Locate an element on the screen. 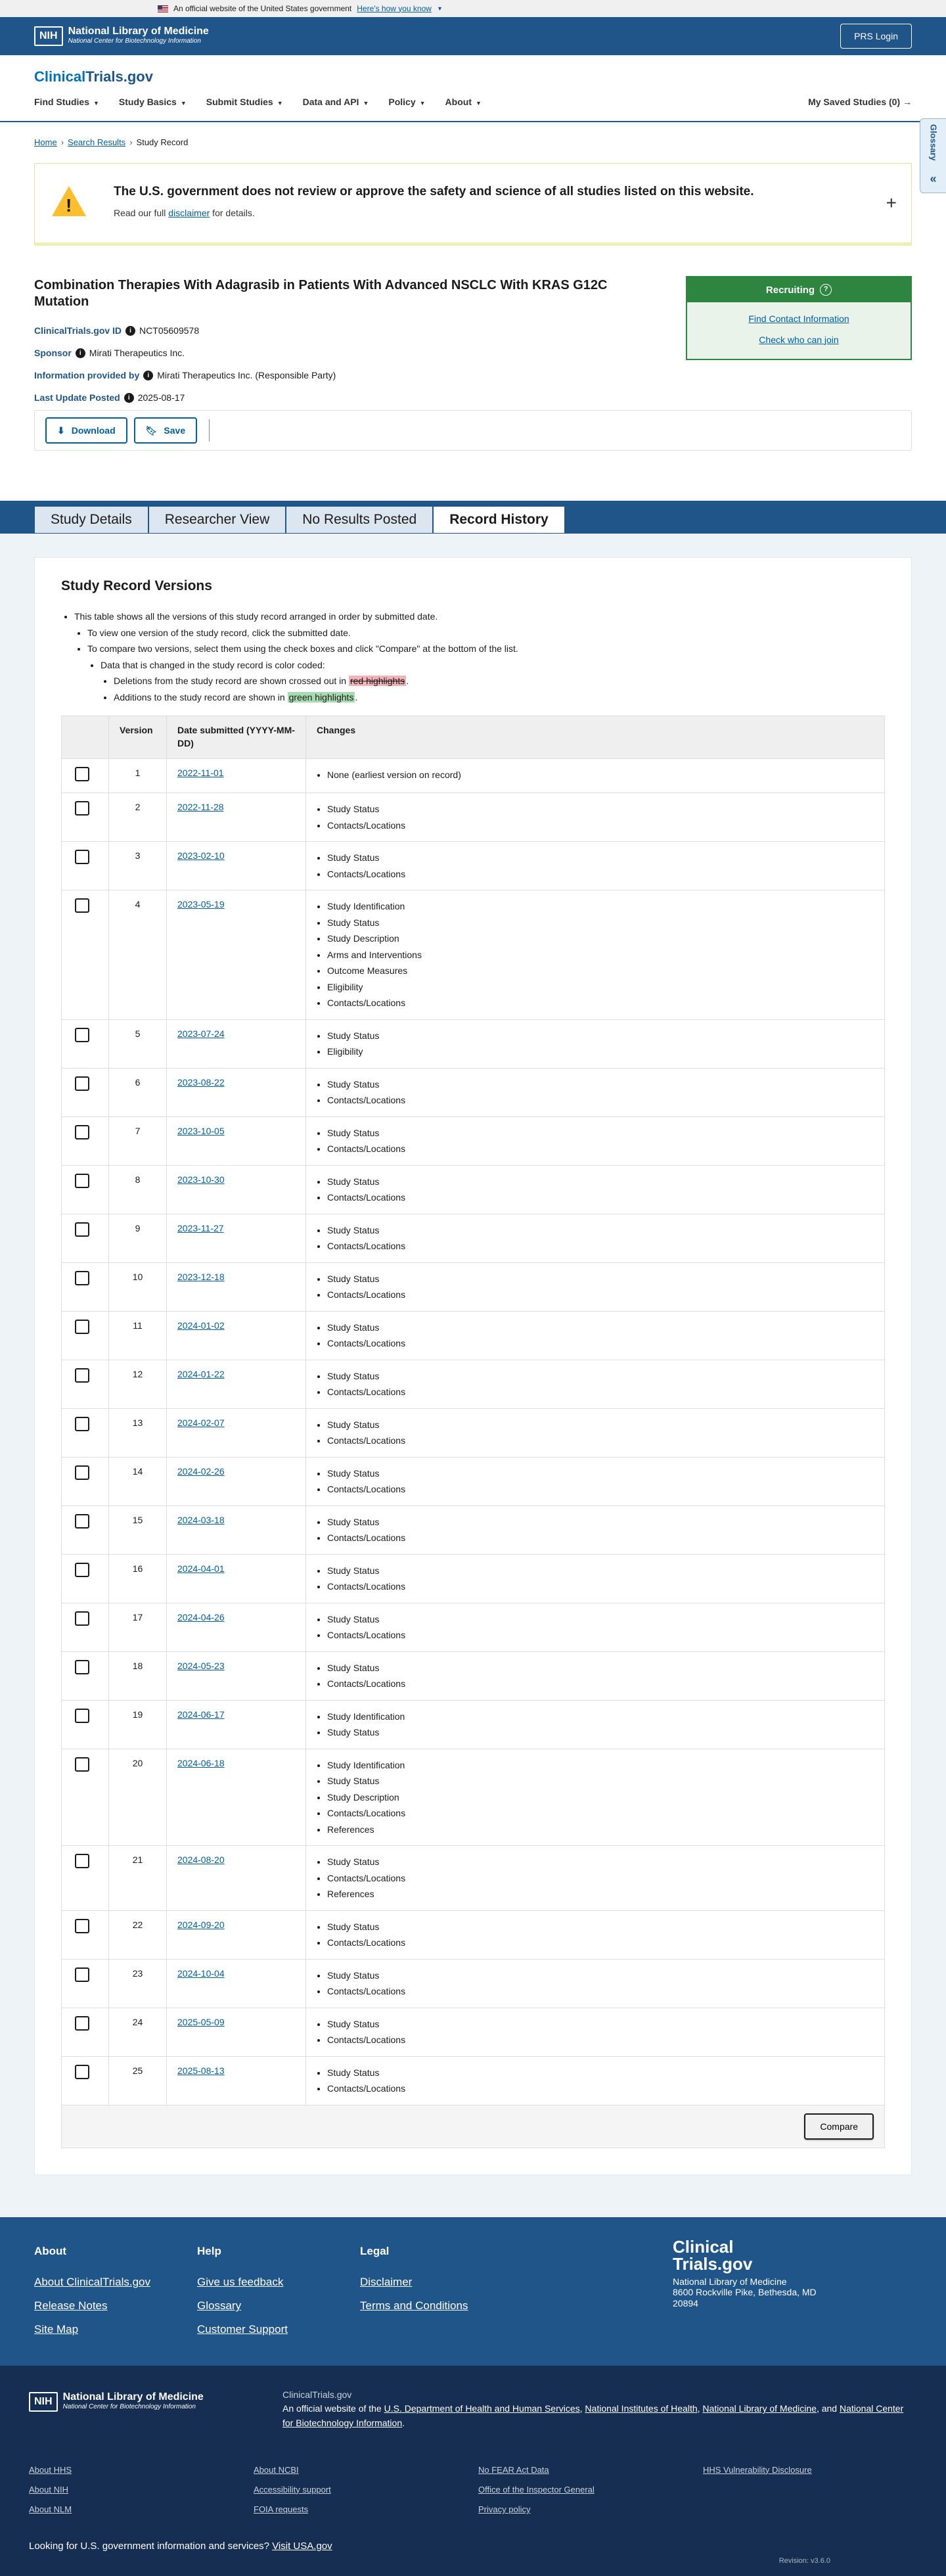 Image resolution: width=946 pixels, height=2576 pixels. version-date-link: 2024-01-22 is located at coordinates (201, 1374).